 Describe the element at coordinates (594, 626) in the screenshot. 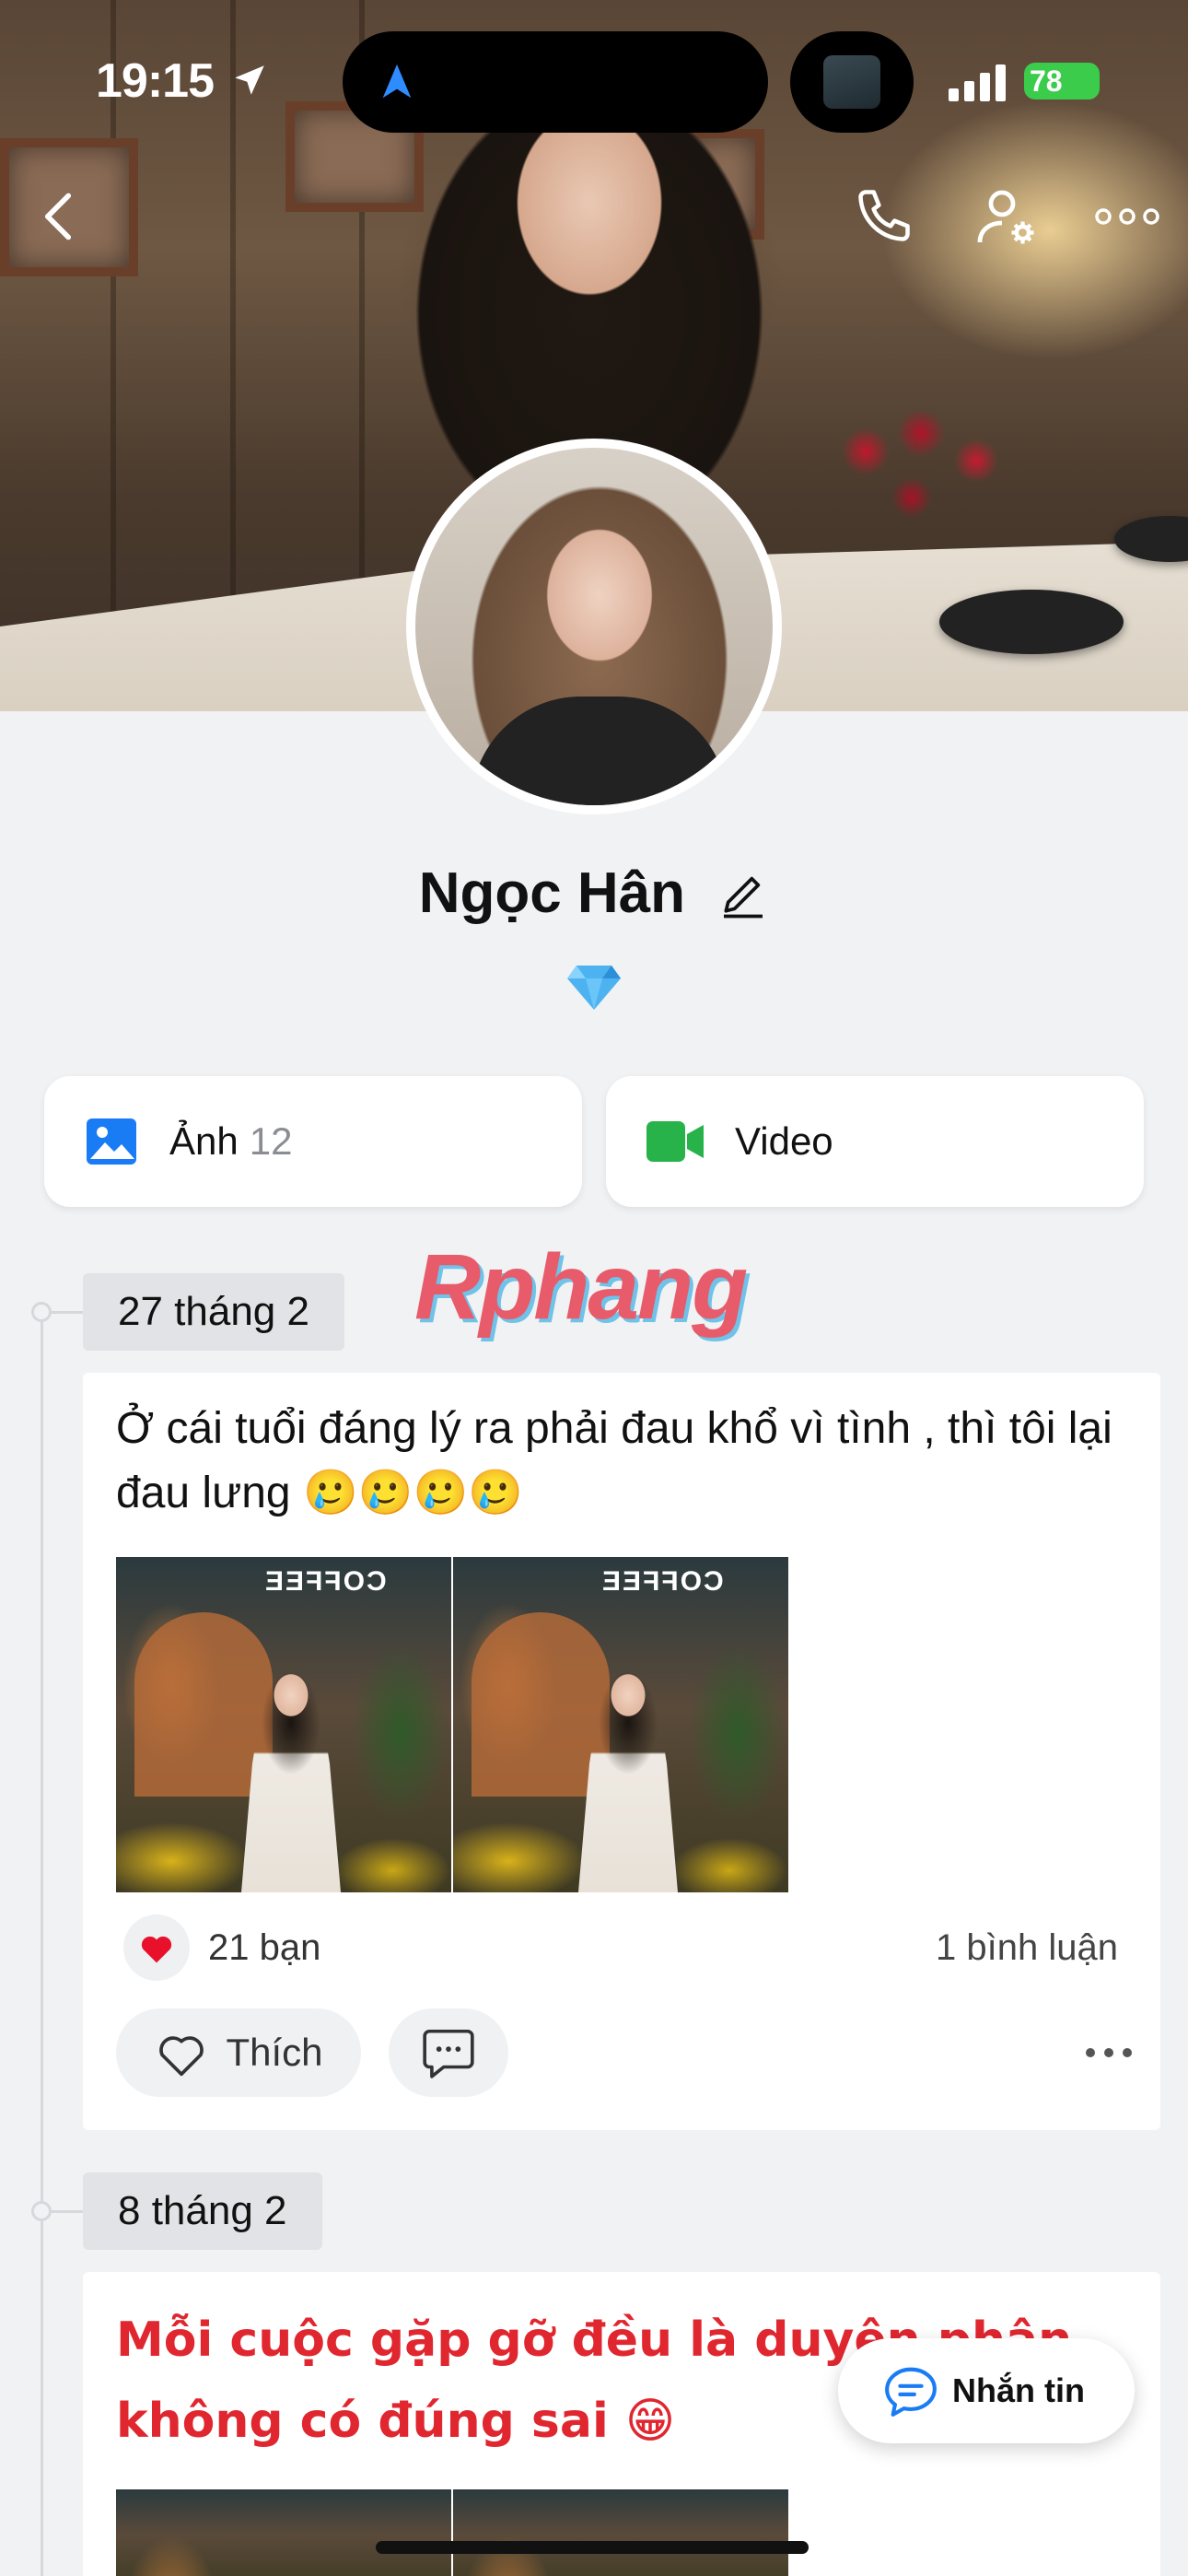

I see `profile-avatar` at that location.